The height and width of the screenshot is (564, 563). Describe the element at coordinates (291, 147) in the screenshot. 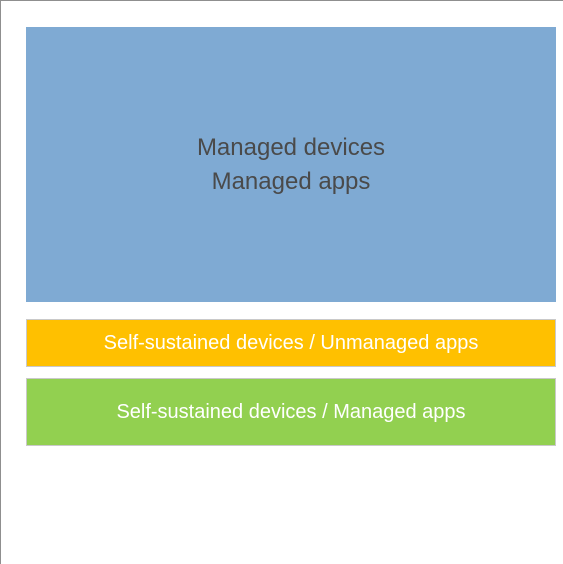

I see `managed-devices-label: Managed devices` at that location.